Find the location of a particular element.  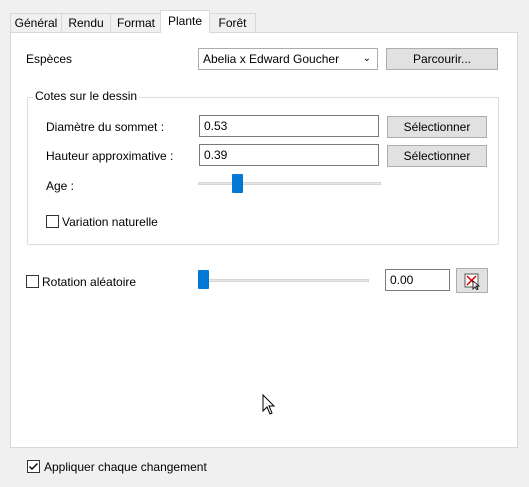

species-label: Espèces is located at coordinates (49, 59).